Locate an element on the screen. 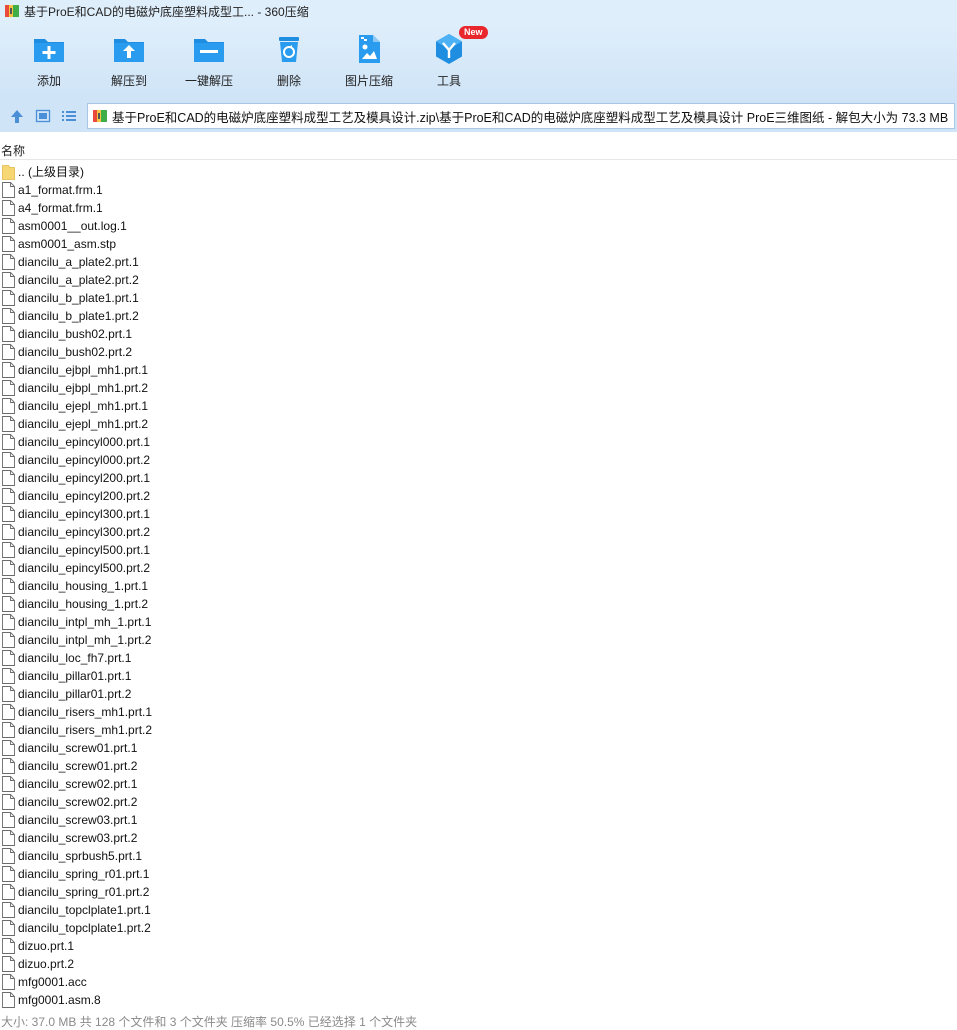  image-compress-button: 图片压缩 is located at coordinates (369, 63).